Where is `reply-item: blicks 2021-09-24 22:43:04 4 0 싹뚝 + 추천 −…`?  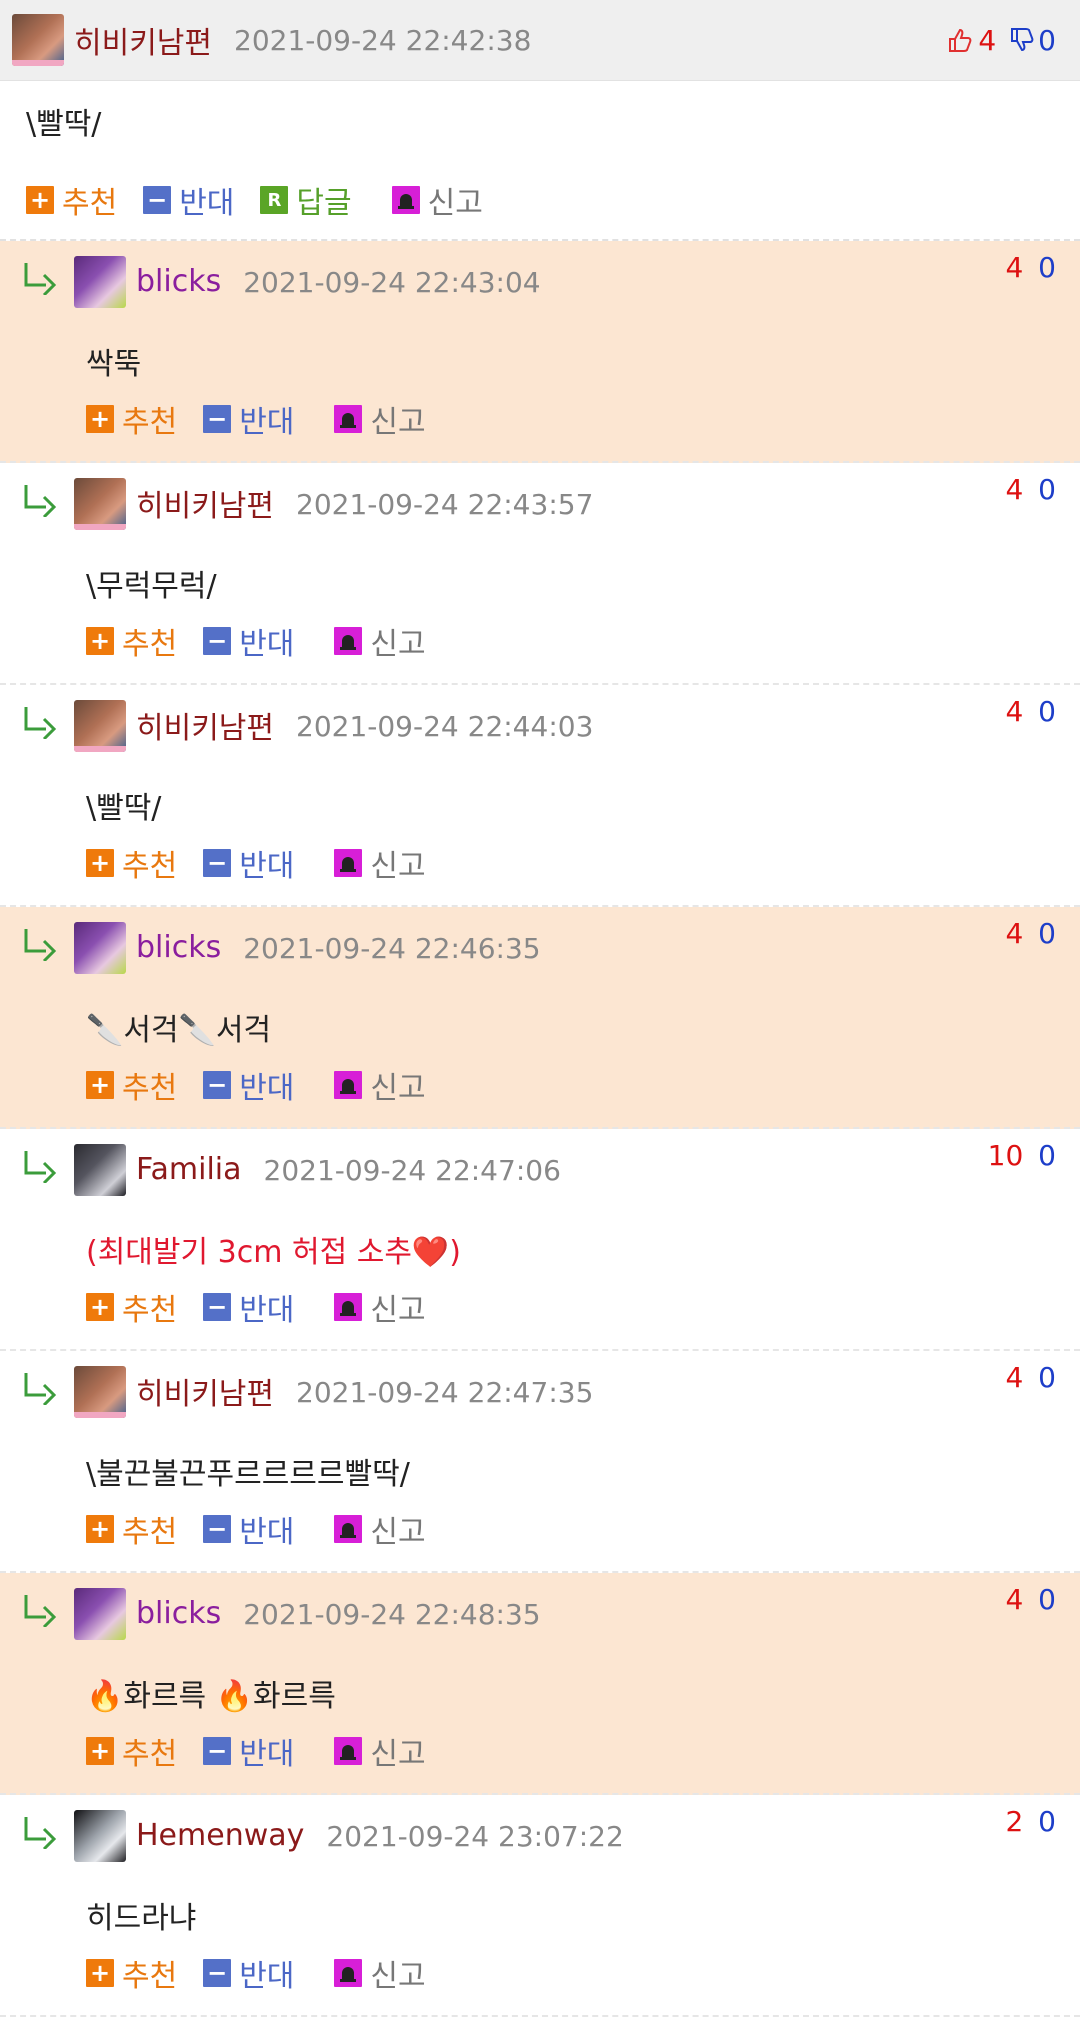 reply-item: blicks 2021-09-24 22:43:04 4 0 싹뚝 + 추천 −… is located at coordinates (540, 352).